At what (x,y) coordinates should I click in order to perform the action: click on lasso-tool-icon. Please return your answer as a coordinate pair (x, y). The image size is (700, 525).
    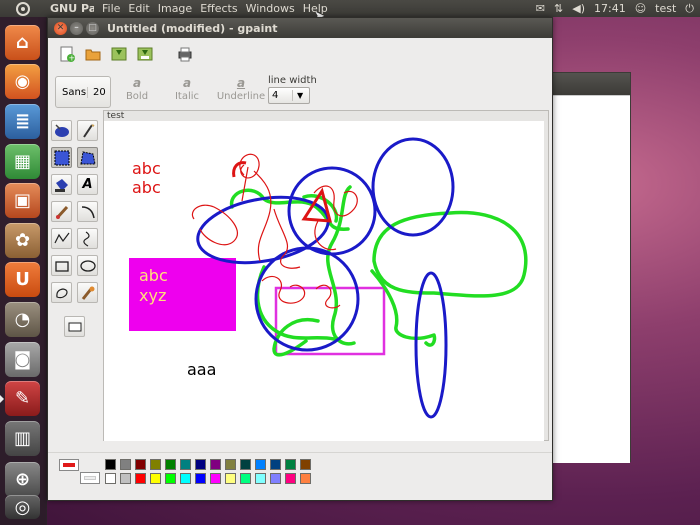
    Looking at the image, I should click on (61, 130).